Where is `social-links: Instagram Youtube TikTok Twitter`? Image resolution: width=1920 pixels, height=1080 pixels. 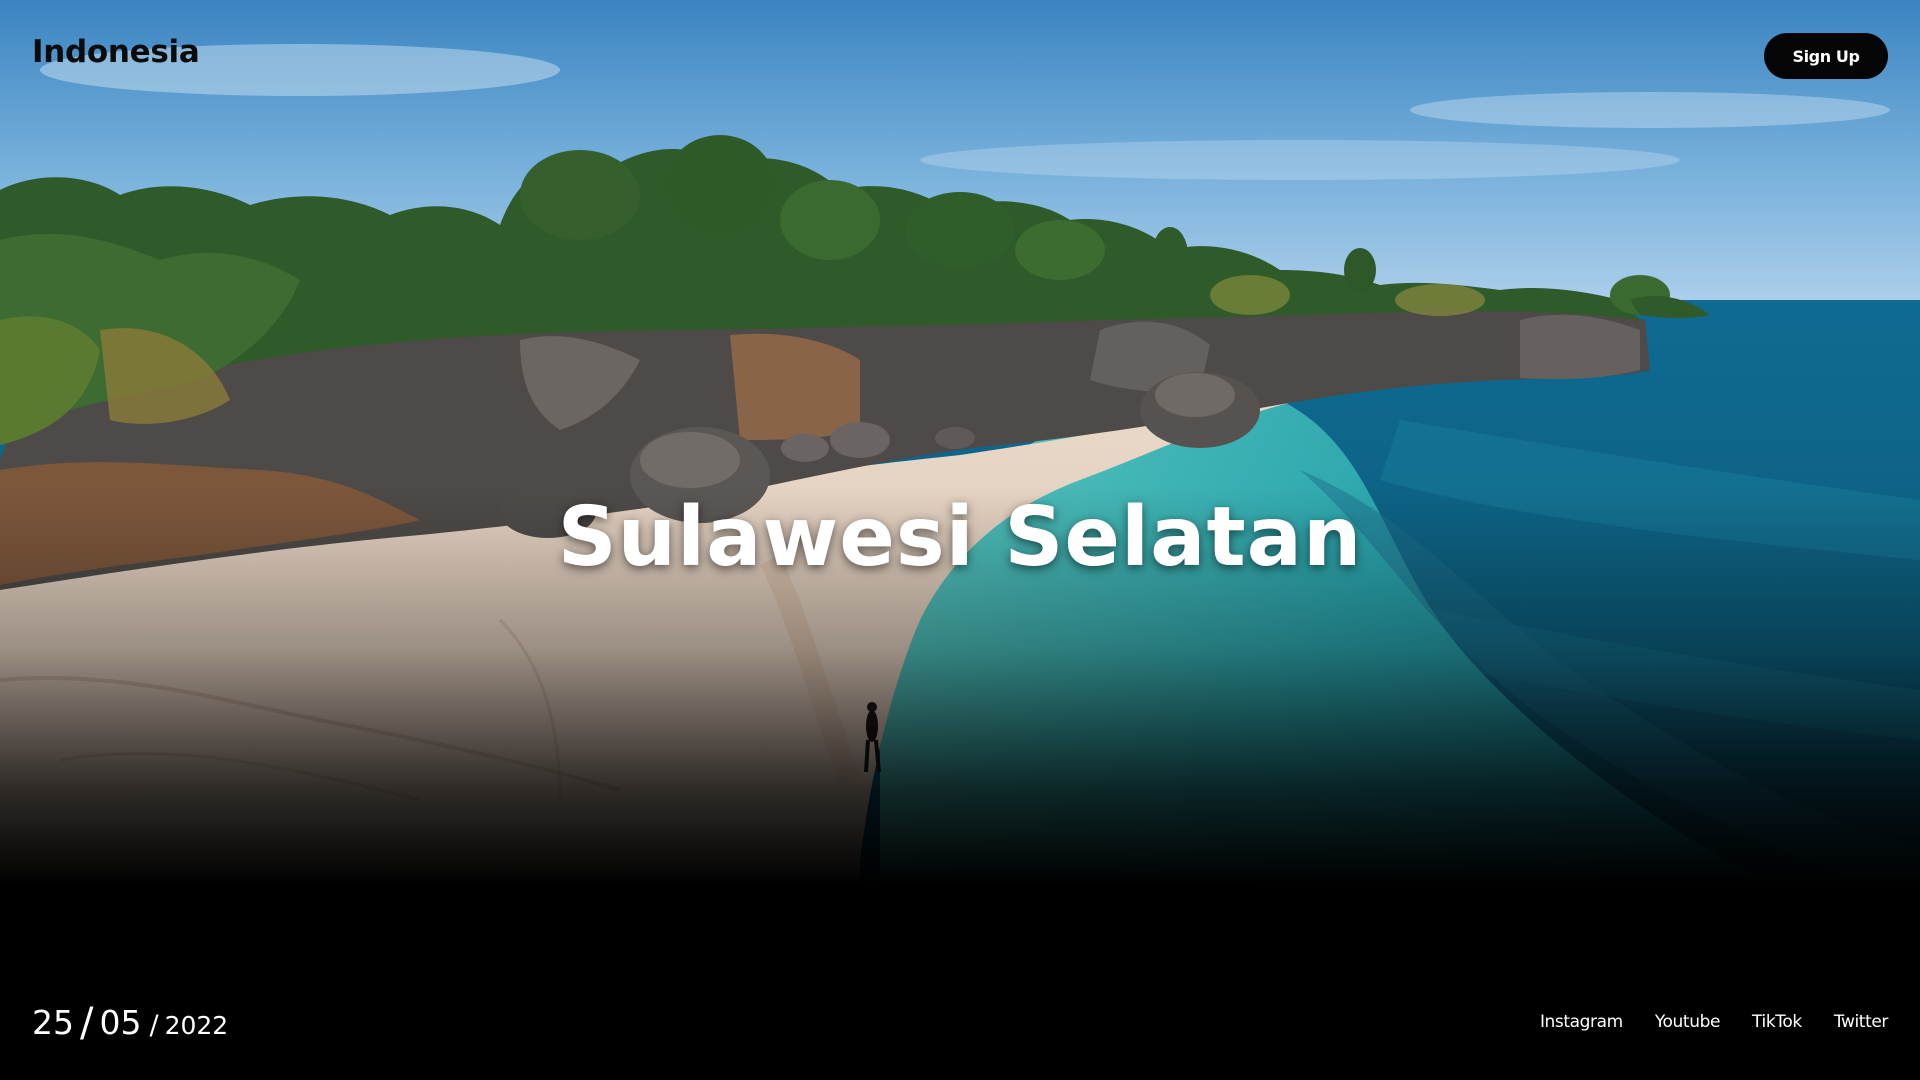 social-links: Instagram Youtube TikTok Twitter is located at coordinates (1714, 1022).